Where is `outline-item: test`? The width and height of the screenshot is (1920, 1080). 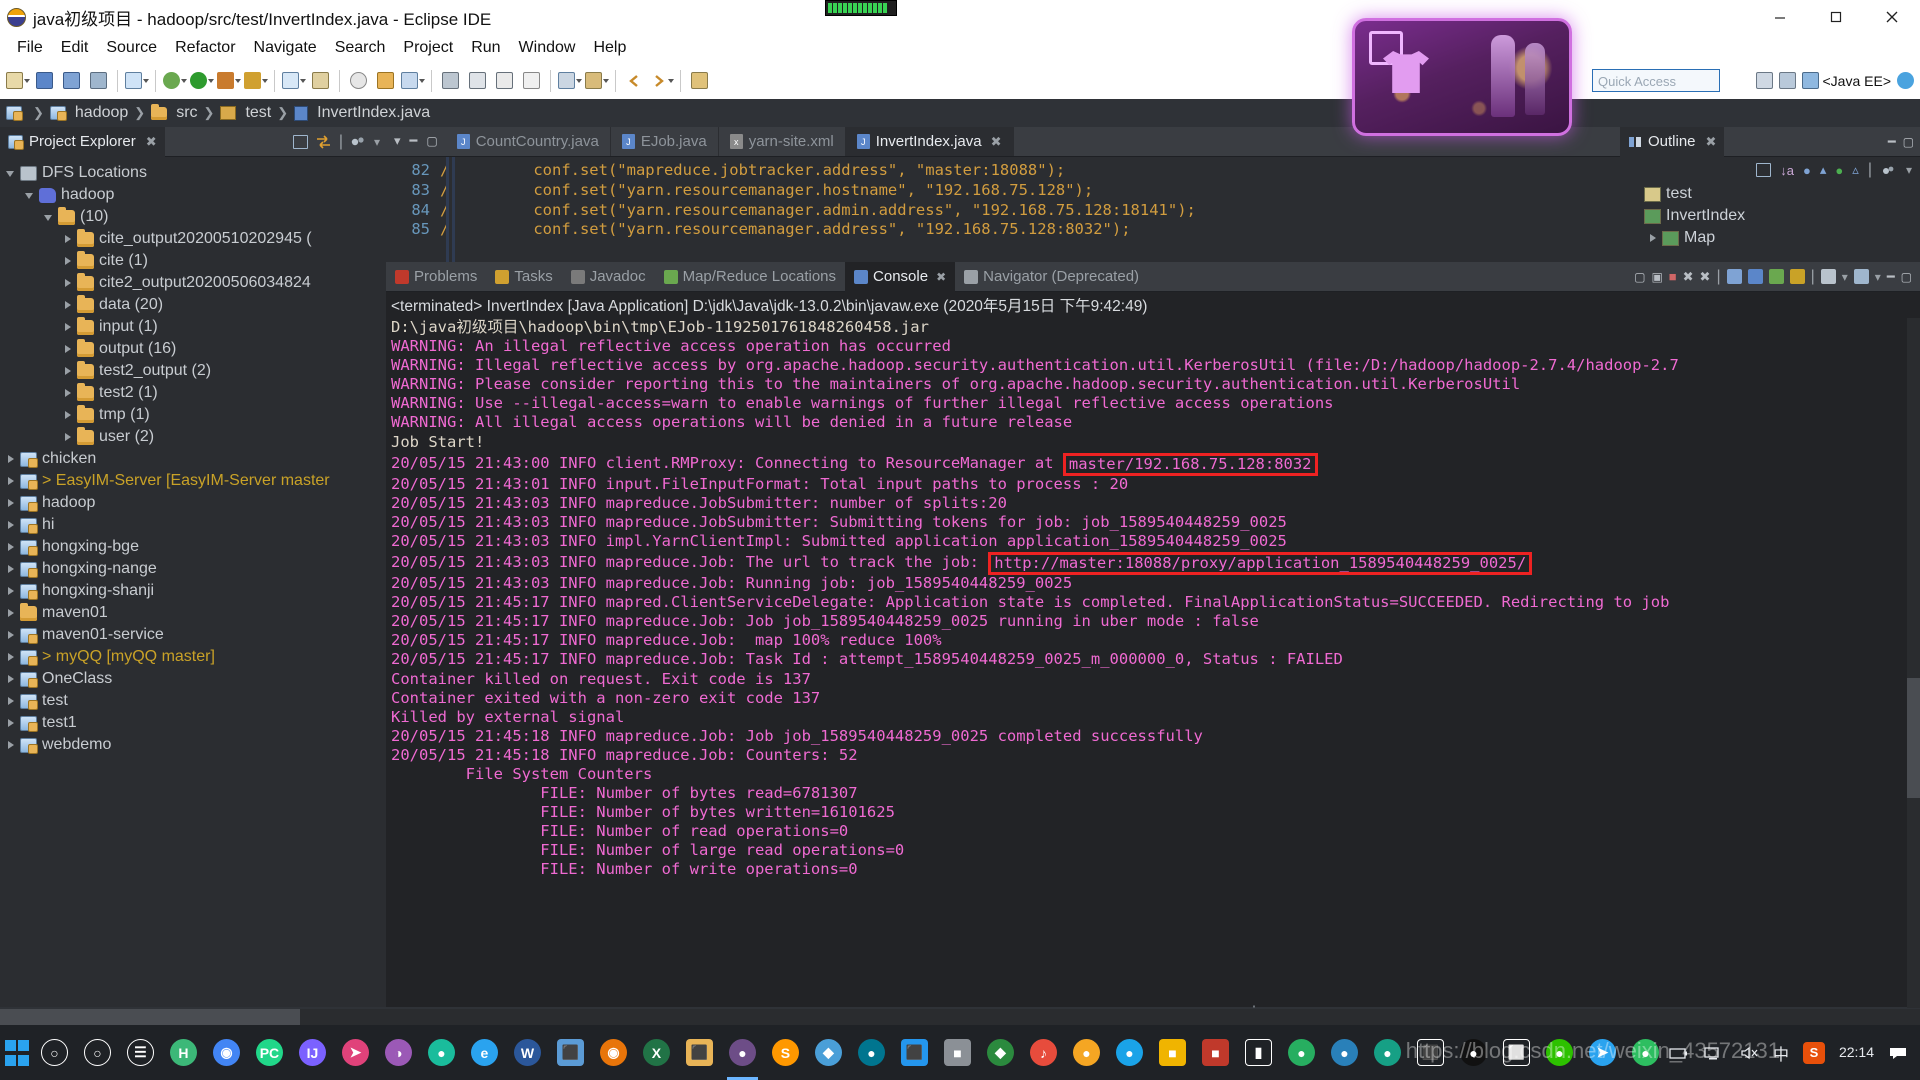 outline-item: test is located at coordinates (1770, 194).